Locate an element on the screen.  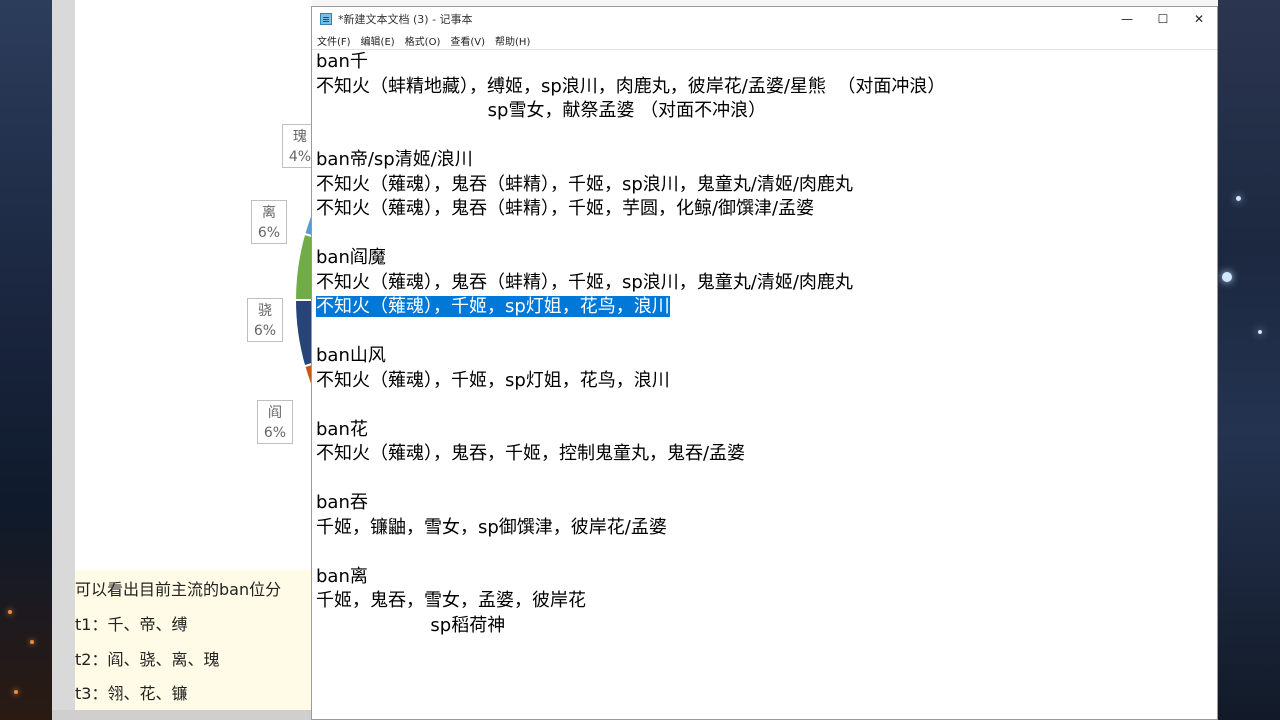
title-bar: *新建文本文档 (3) - 记事本 — ☐ ✕ is located at coordinates (764, 19).